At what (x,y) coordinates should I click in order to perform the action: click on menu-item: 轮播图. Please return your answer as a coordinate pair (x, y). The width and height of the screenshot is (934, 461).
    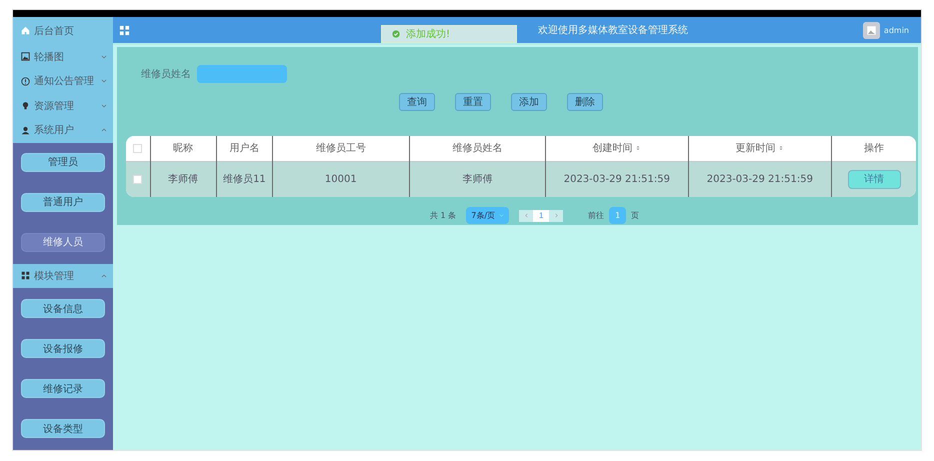
    Looking at the image, I should click on (63, 56).